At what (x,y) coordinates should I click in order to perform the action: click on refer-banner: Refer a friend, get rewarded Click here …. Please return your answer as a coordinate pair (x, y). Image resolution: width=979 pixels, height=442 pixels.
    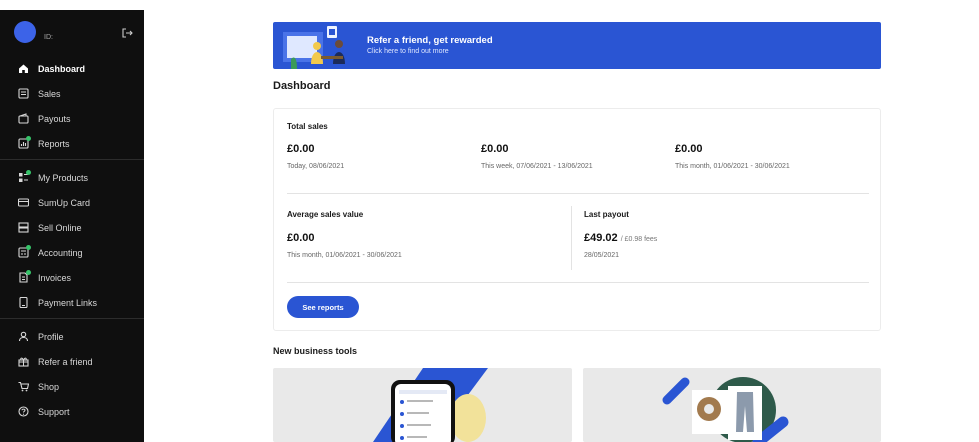
    Looking at the image, I should click on (577, 45).